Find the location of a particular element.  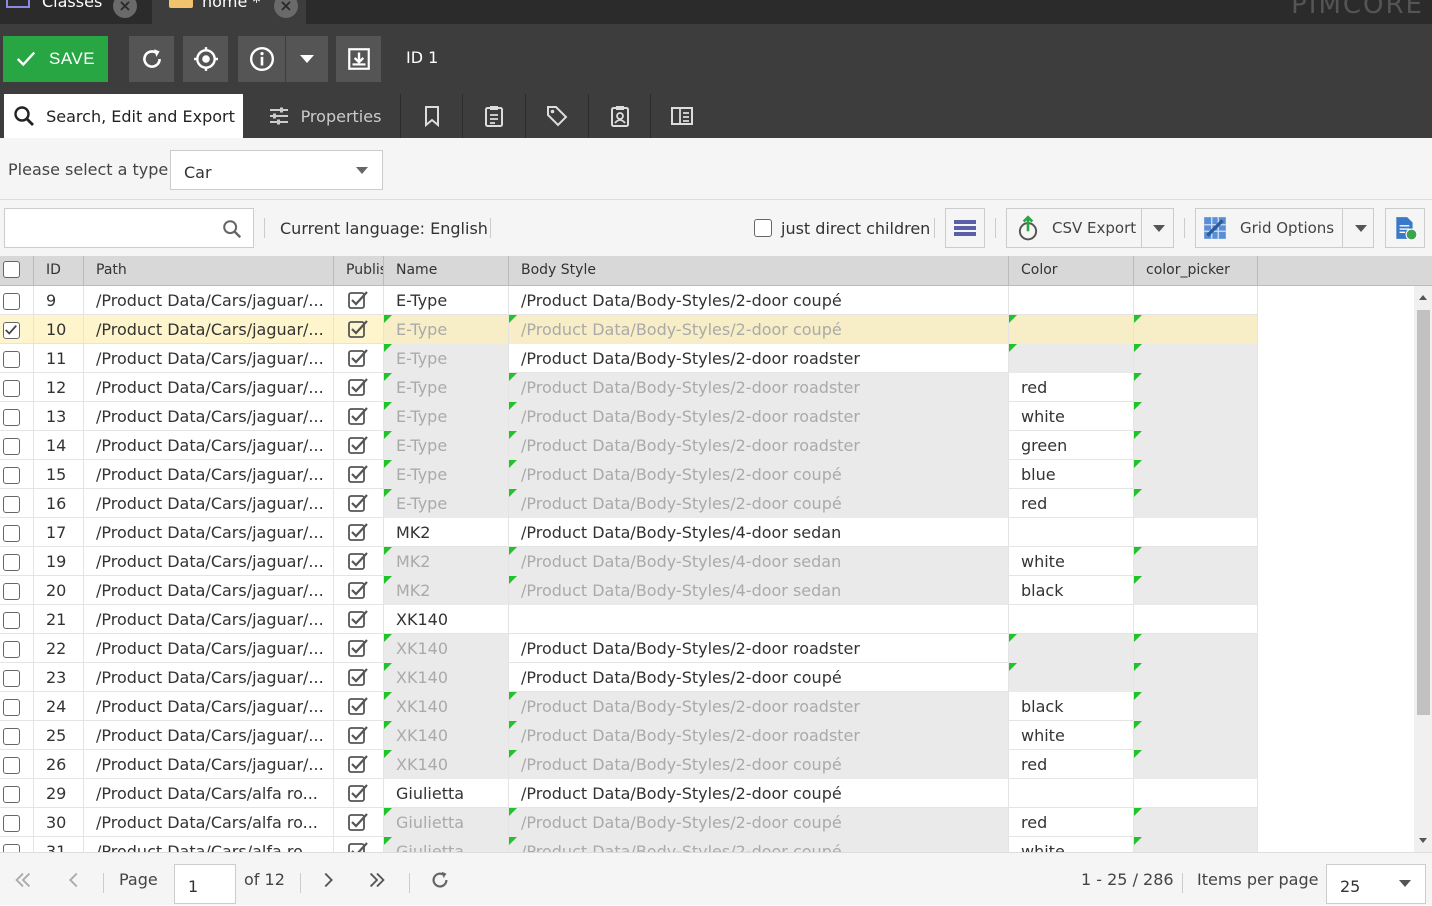

column-header-published: Publis is located at coordinates (359, 271).